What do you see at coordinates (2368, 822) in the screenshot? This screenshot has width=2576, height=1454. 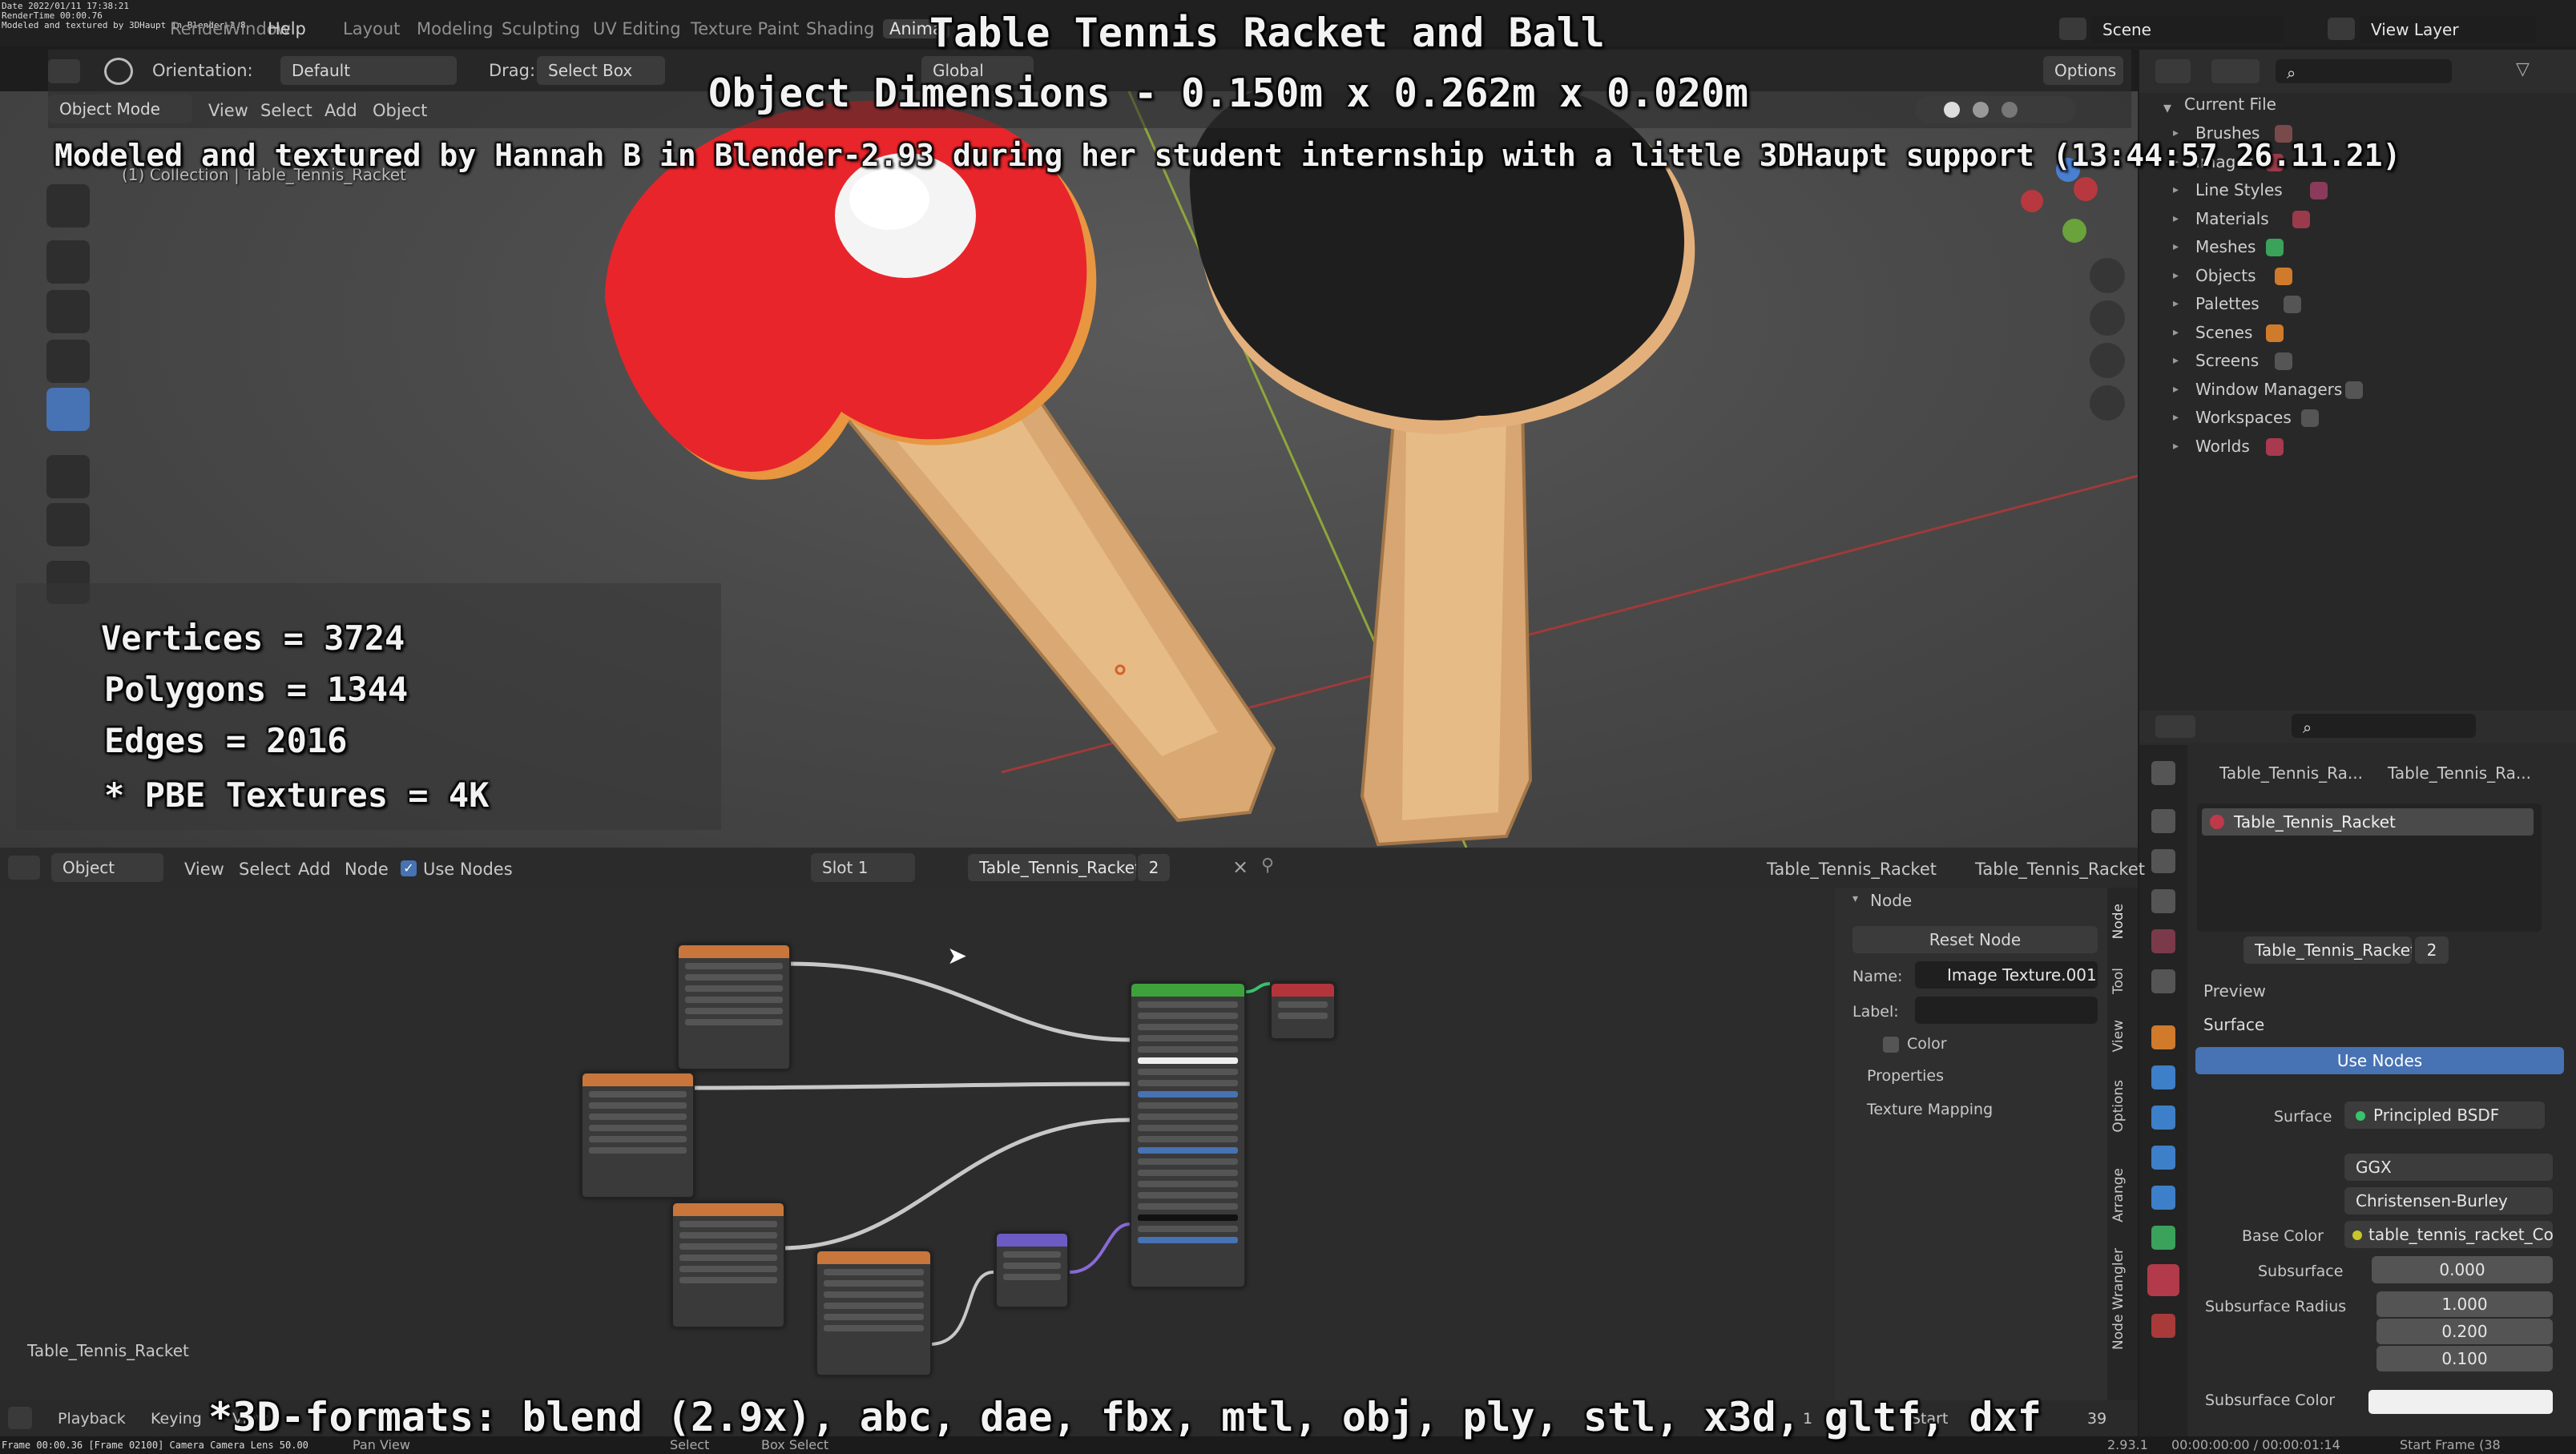 I see `material-slot-row: Table_Tennis_Racket` at bounding box center [2368, 822].